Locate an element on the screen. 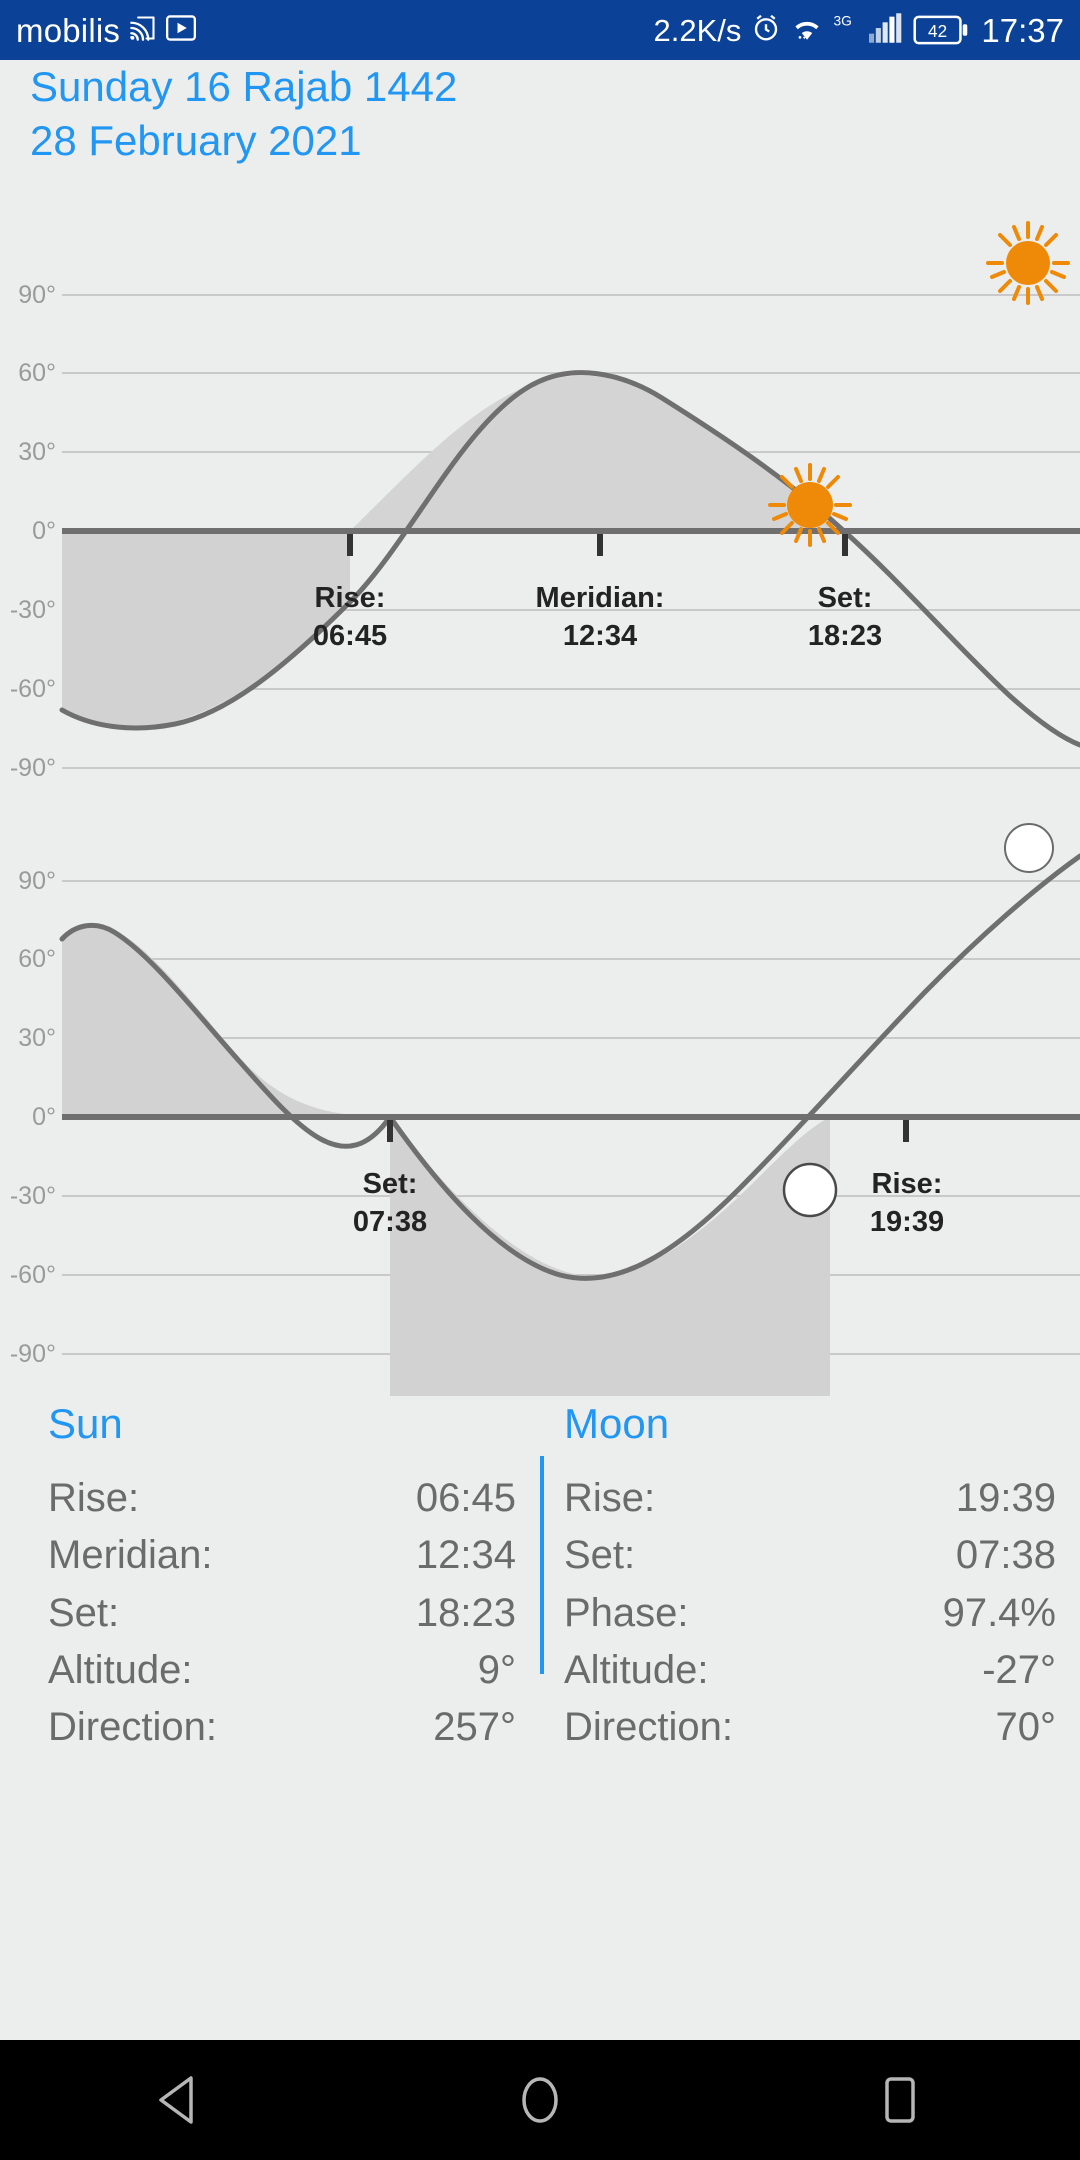 The height and width of the screenshot is (2160, 1080). home-circle-icon is located at coordinates (540, 2100).